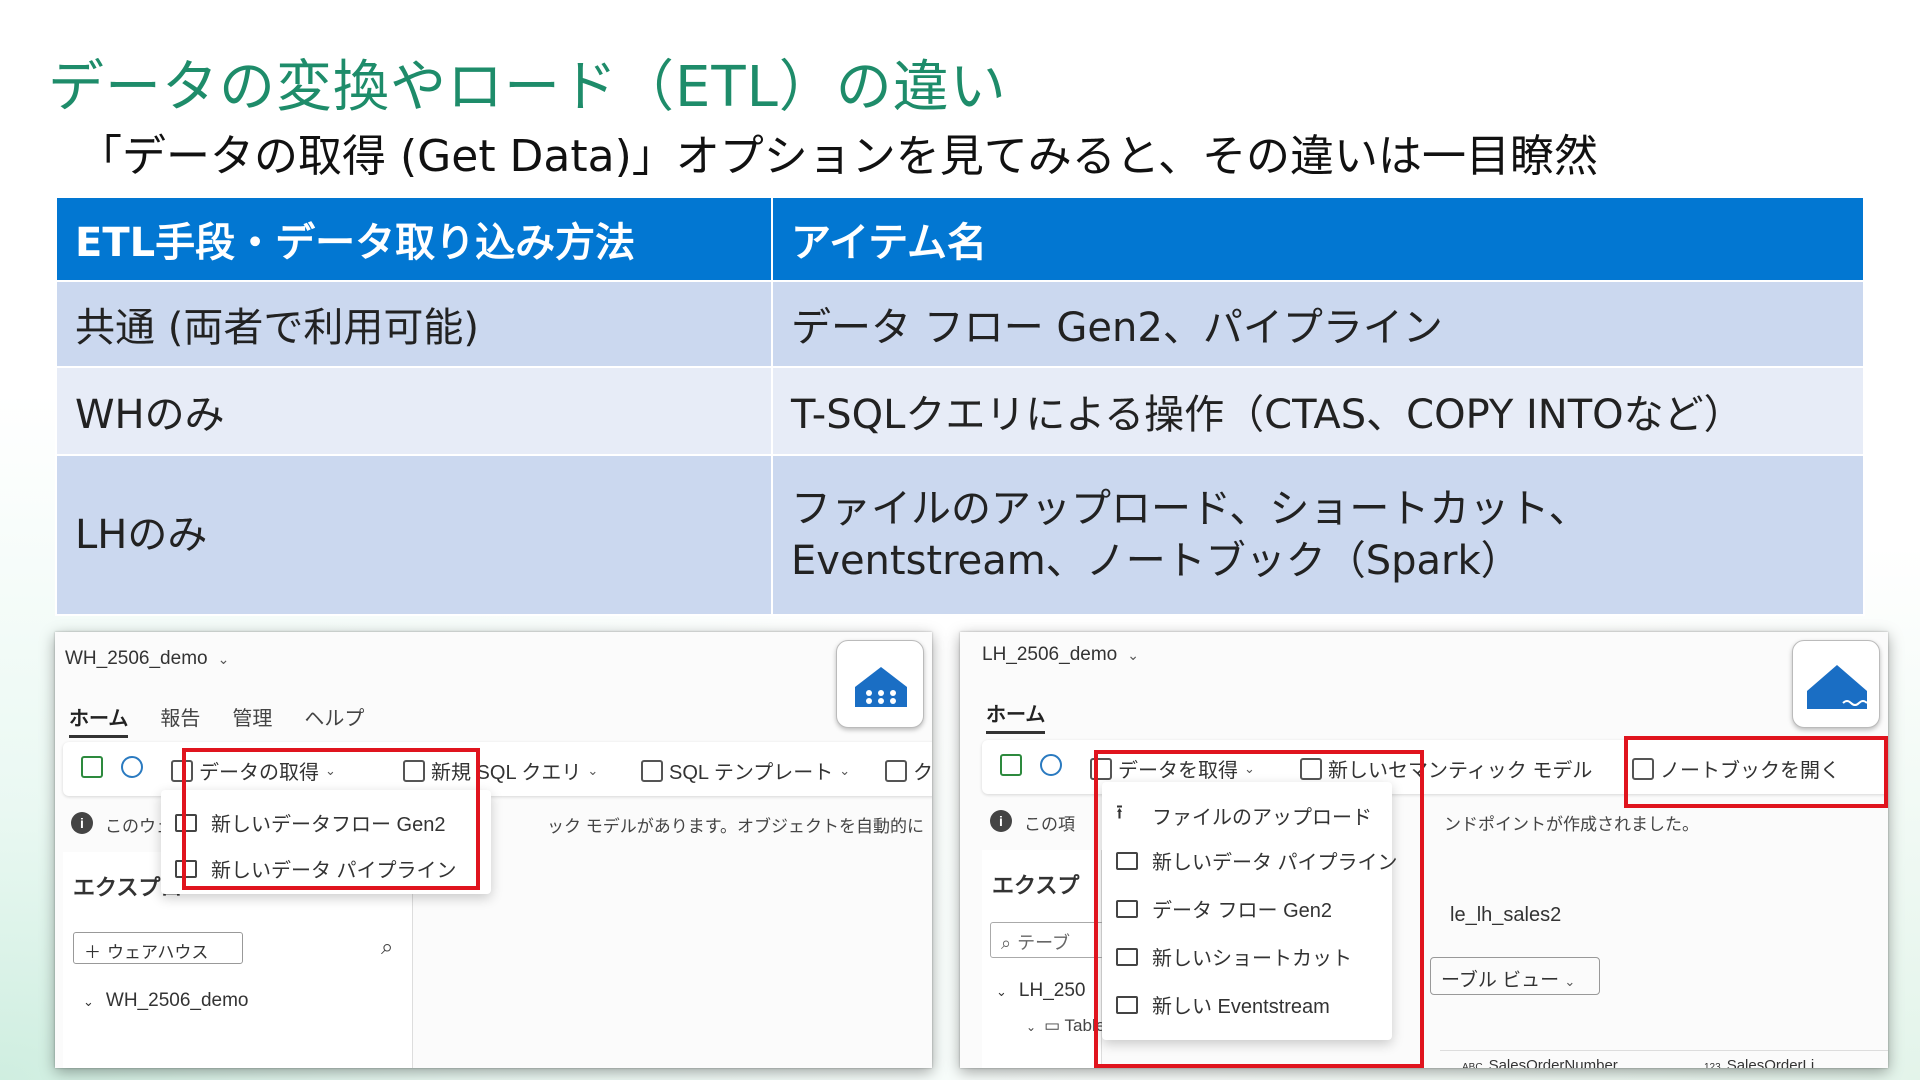  I want to click on truncated-label: ク, so click(922, 773).